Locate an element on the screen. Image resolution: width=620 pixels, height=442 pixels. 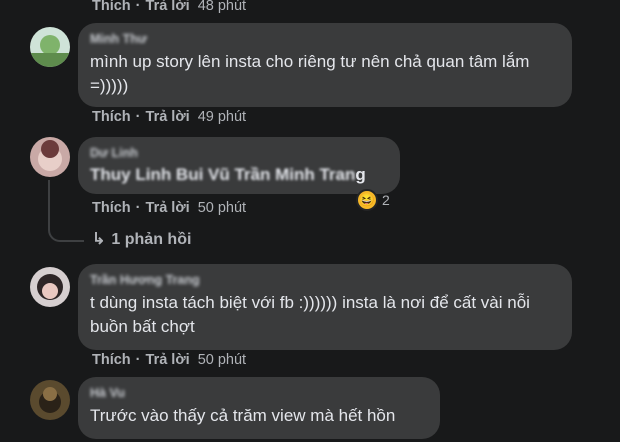
commenter-name: Hà Vu is located at coordinates (259, 393).